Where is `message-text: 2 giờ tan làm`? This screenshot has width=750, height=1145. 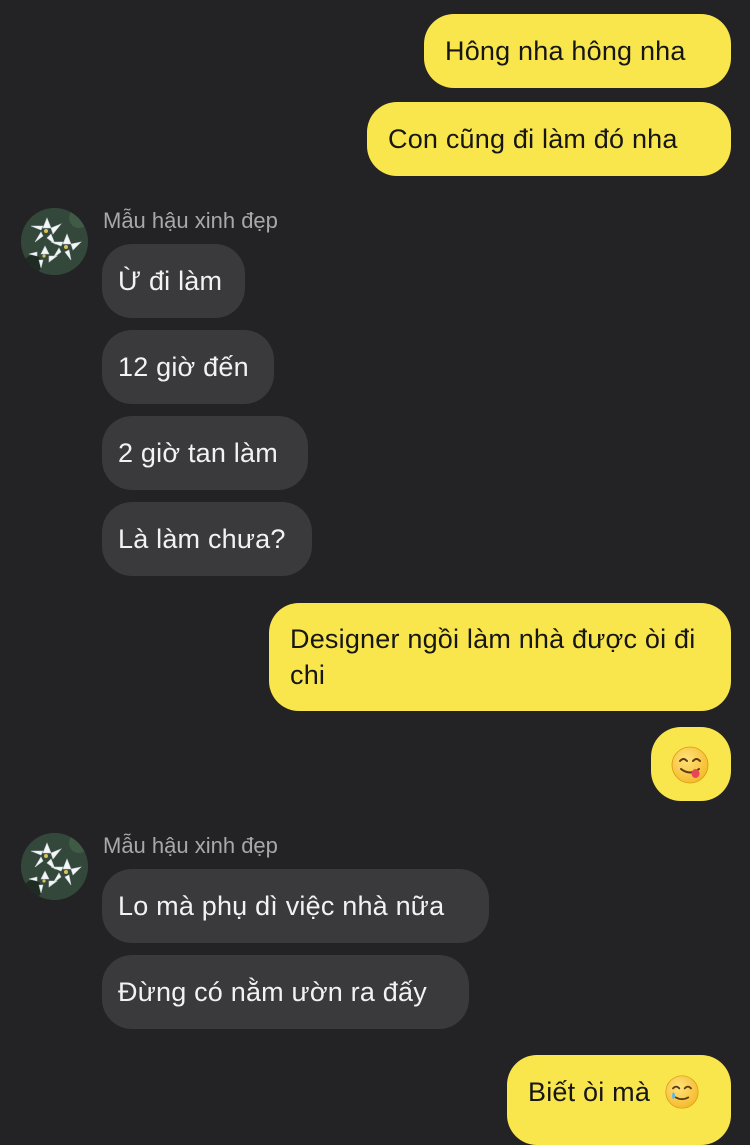
message-text: 2 giờ tan làm is located at coordinates (198, 453).